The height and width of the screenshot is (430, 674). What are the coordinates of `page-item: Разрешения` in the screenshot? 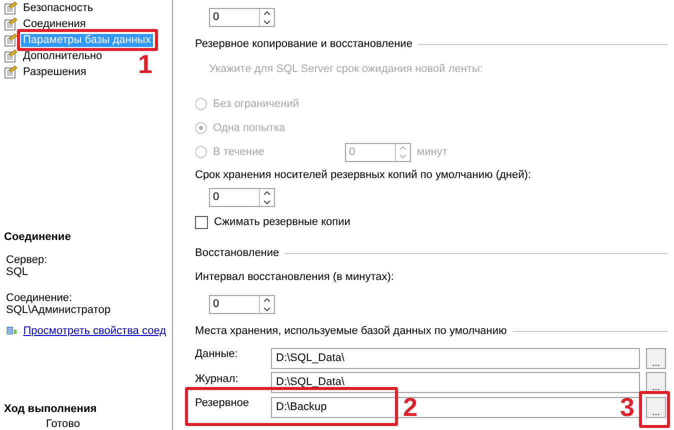 It's located at (54, 72).